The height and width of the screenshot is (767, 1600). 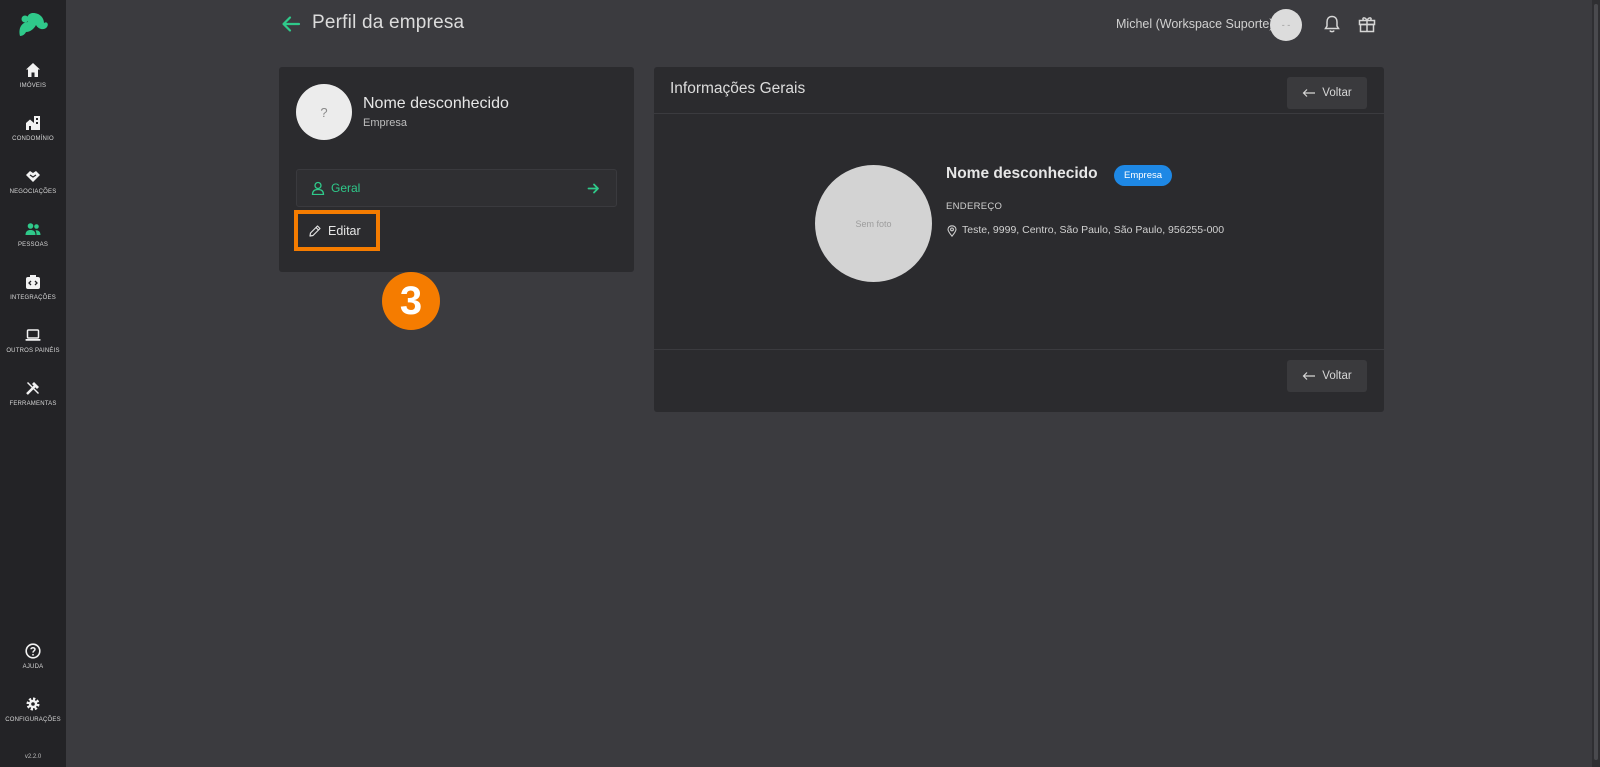 I want to click on sidebar-item-label: Integrações, so click(x=33, y=298).